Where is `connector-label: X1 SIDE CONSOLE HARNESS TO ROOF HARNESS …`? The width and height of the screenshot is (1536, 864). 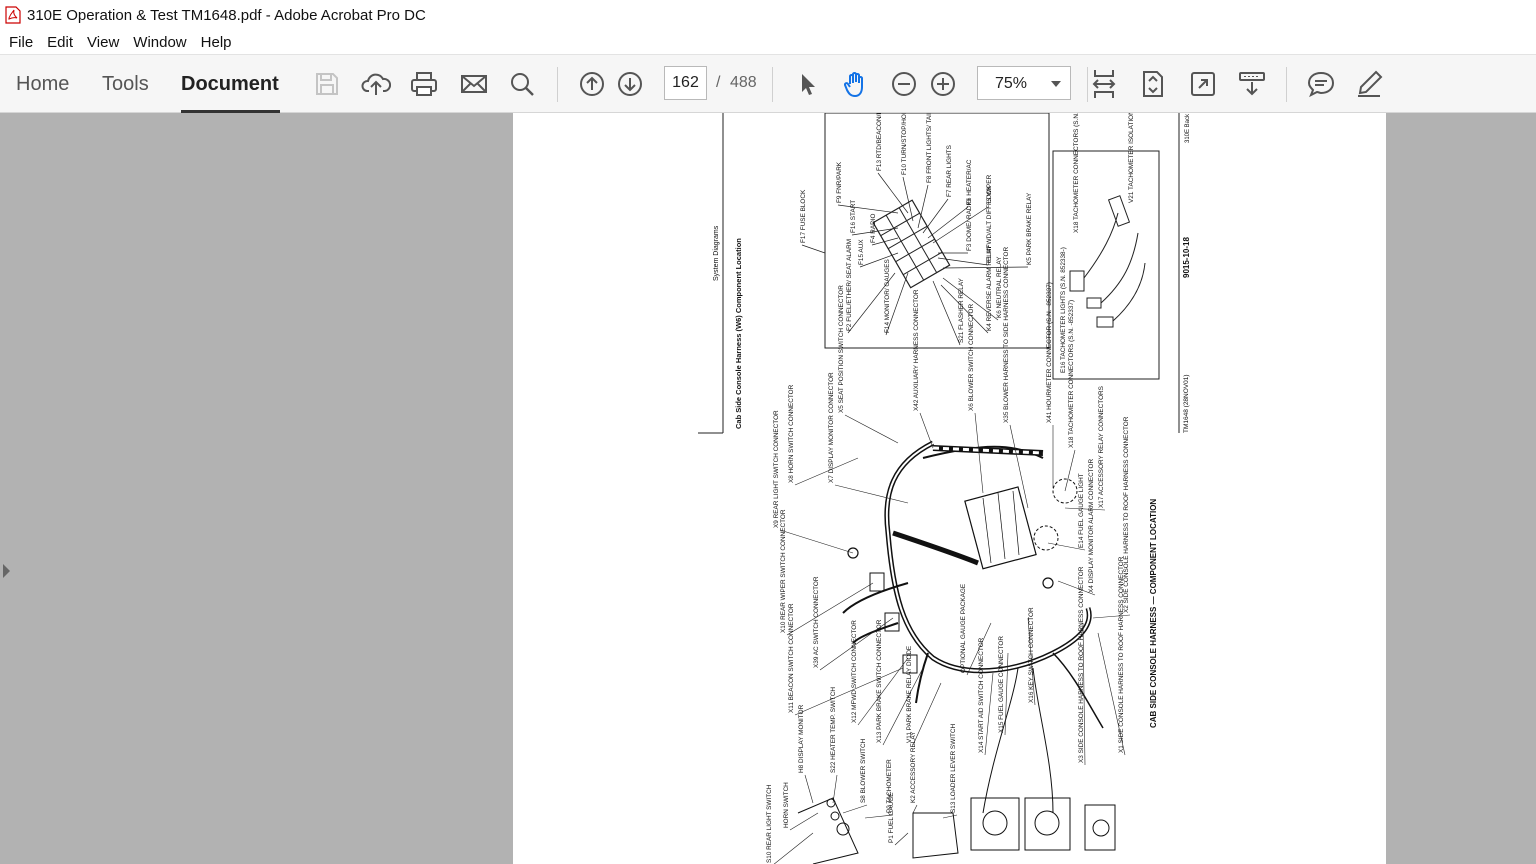 connector-label: X1 SIDE CONSOLE HARNESS TO ROOF HARNESS … is located at coordinates (1121, 654).